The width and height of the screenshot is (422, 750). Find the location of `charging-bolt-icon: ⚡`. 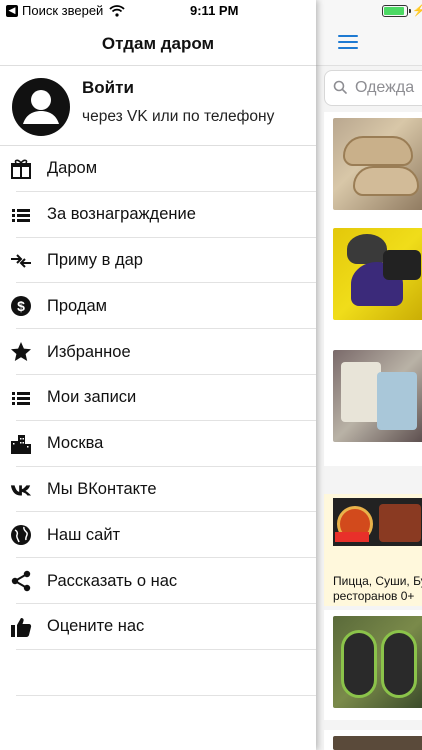

charging-bolt-icon: ⚡ is located at coordinates (417, 11).